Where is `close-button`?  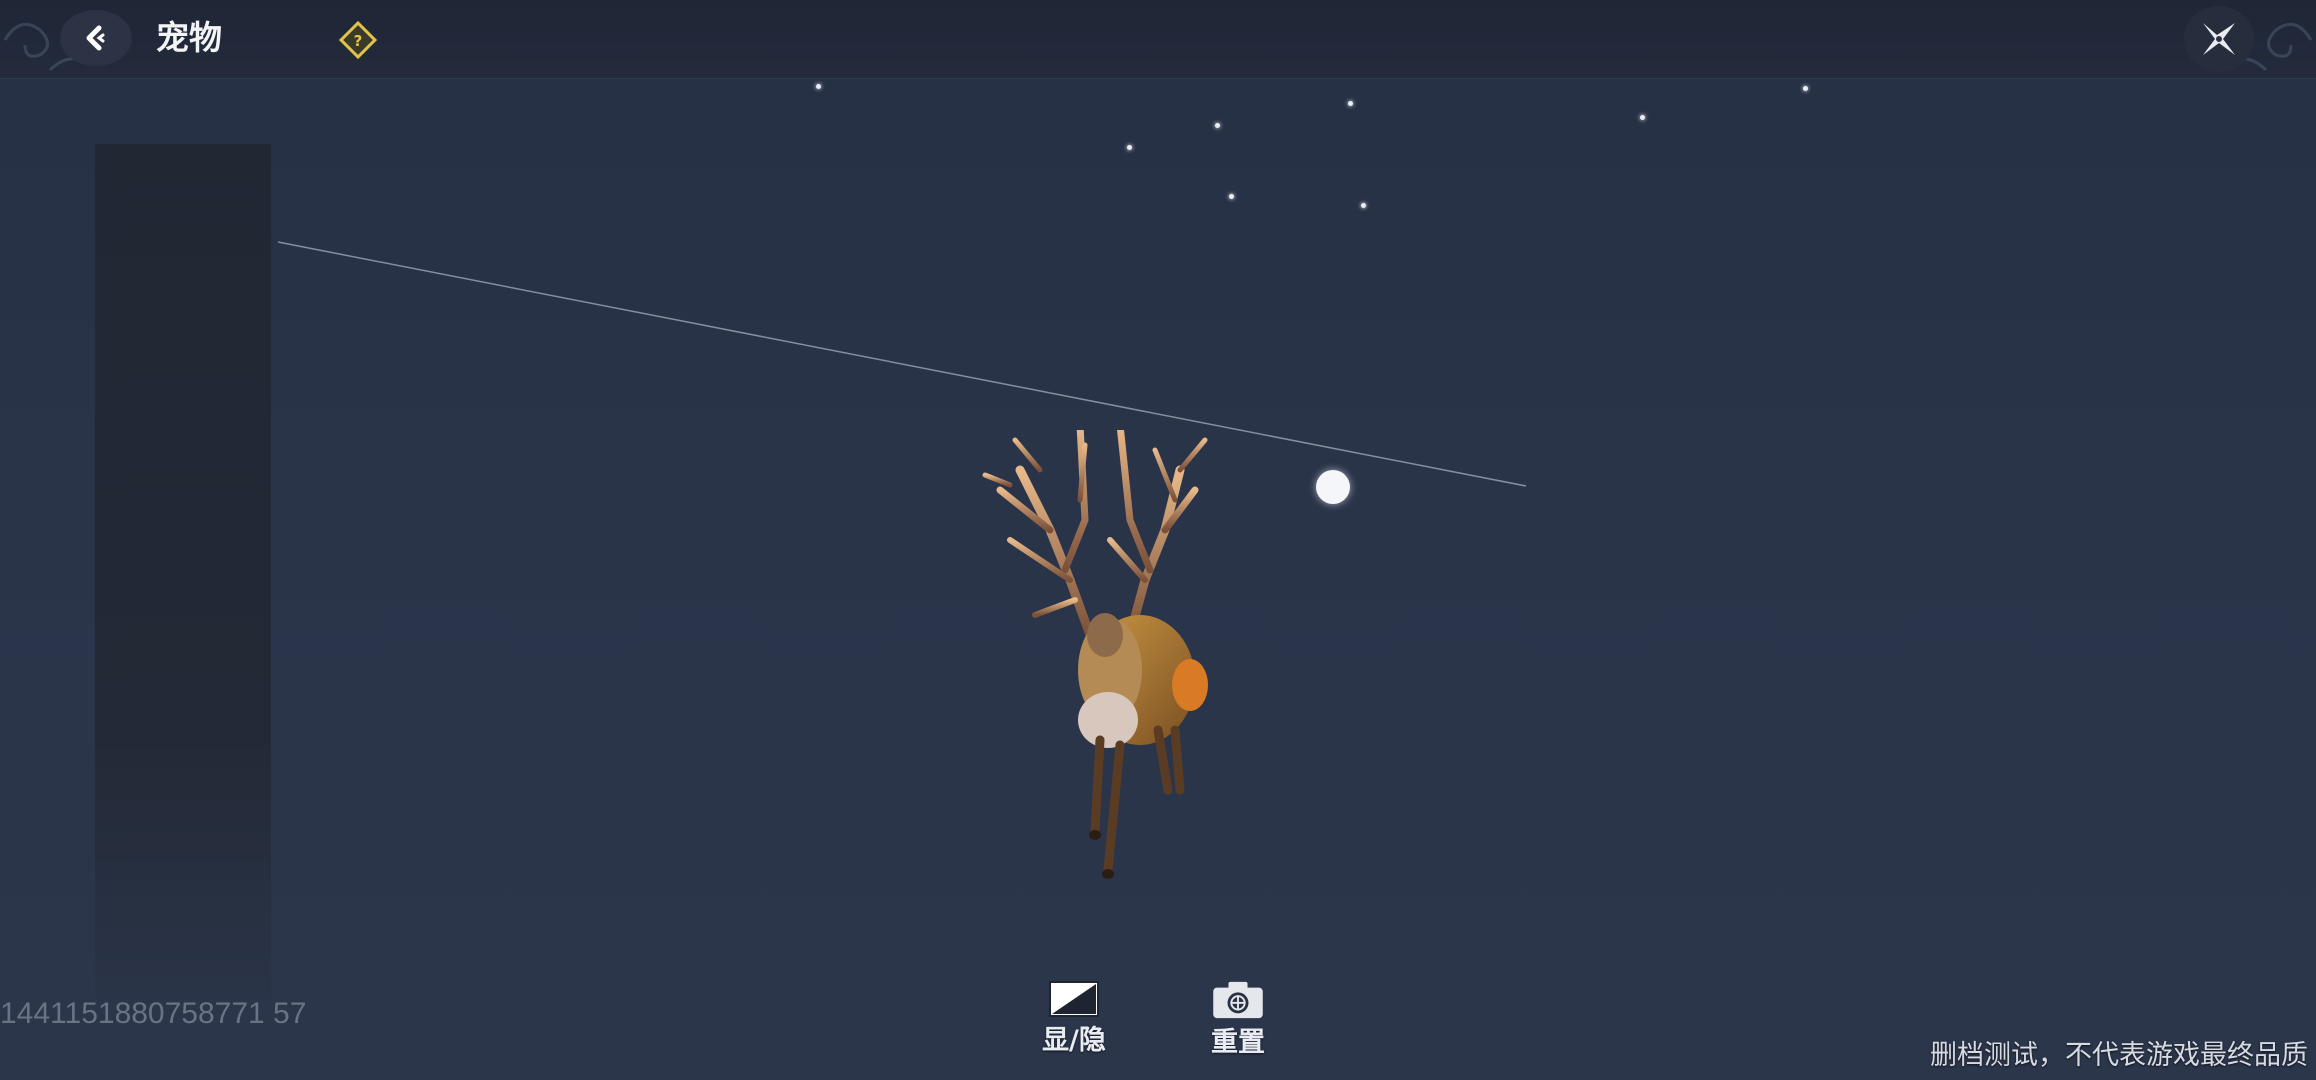 close-button is located at coordinates (2219, 39).